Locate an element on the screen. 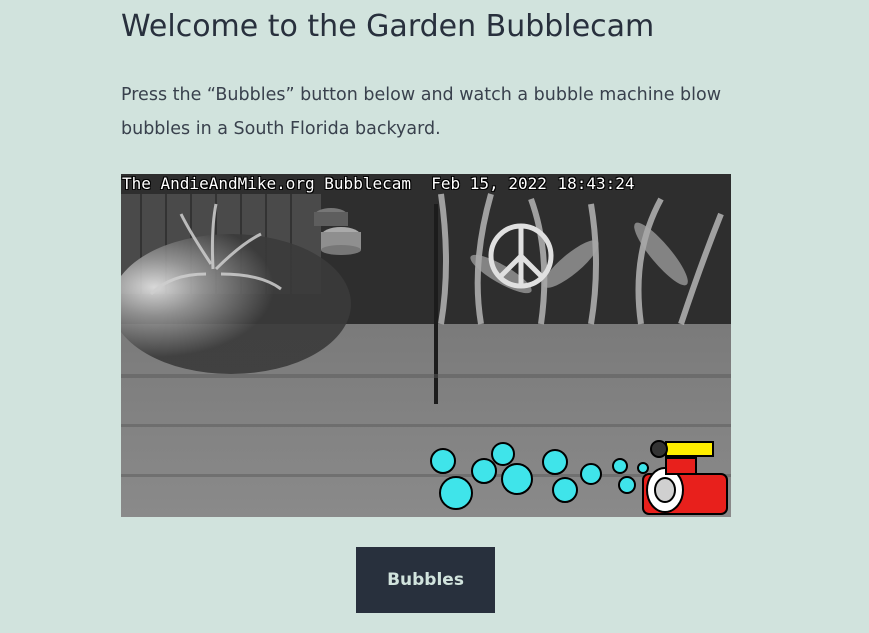 This screenshot has height=633, width=869. page-title: Welcome to the Garden Bubblecam is located at coordinates (388, 26).